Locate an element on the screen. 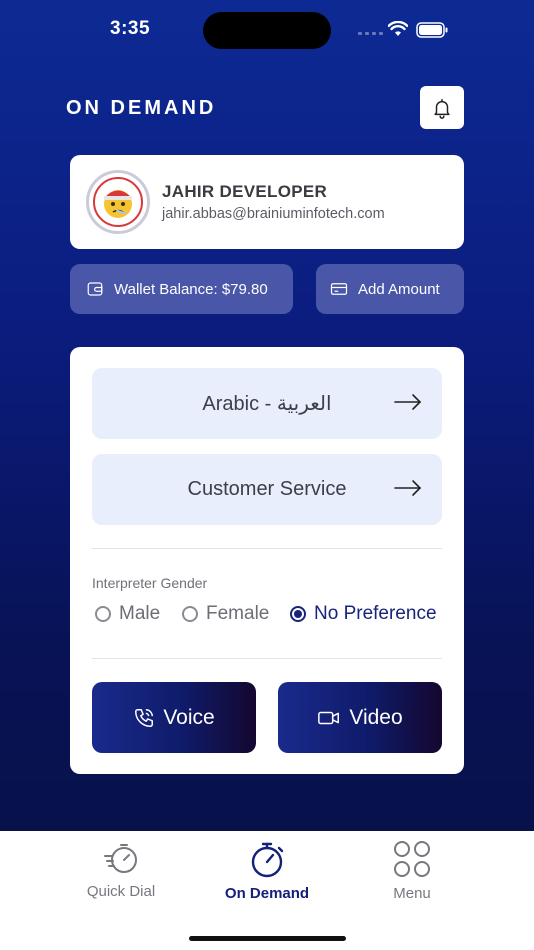  wallet-balance-button: Wallet Balance: $79.80 is located at coordinates (181, 289).